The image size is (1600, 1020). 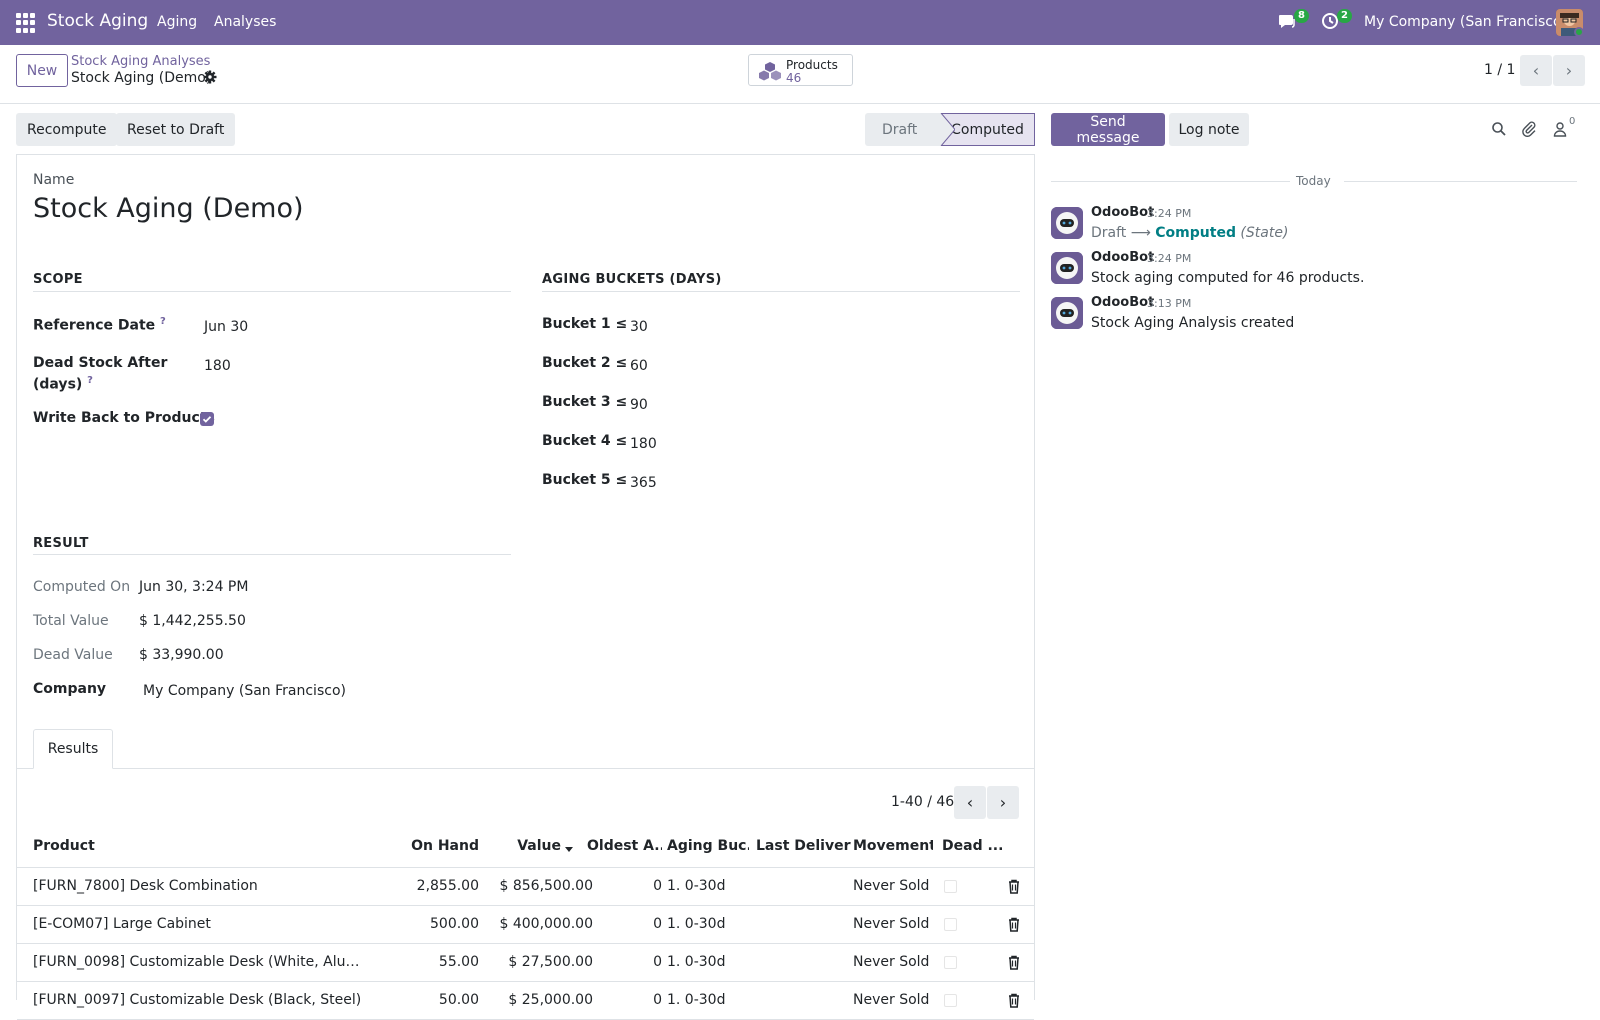 I want to click on bucket-3-field: 90, so click(x=639, y=405).